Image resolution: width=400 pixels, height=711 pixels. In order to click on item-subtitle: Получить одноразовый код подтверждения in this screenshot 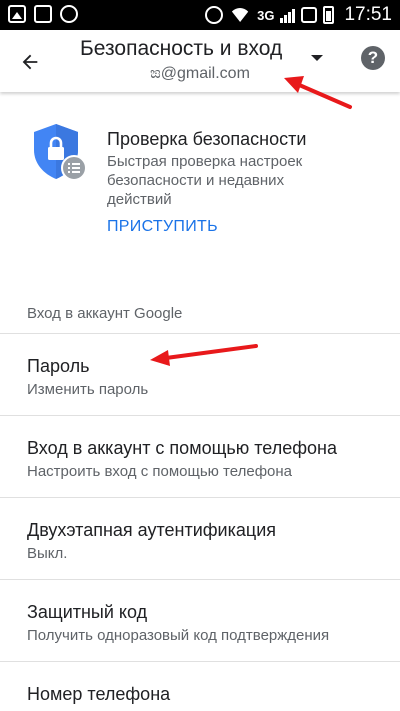, I will do `click(178, 635)`.